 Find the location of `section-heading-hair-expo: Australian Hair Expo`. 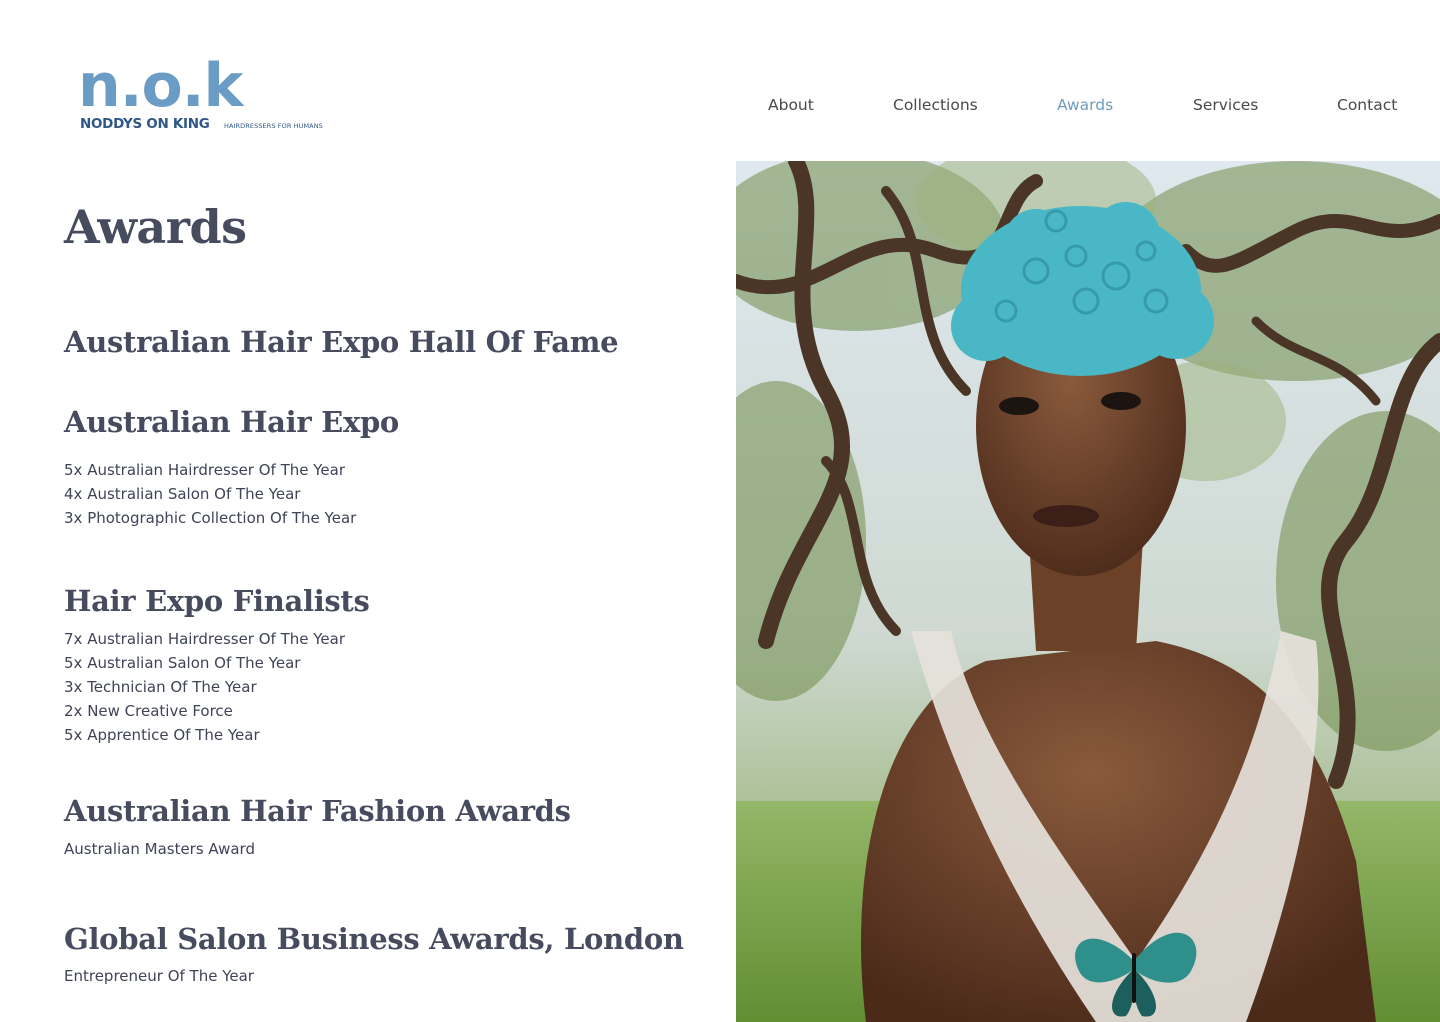

section-heading-hair-expo: Australian Hair Expo is located at coordinates (231, 422).